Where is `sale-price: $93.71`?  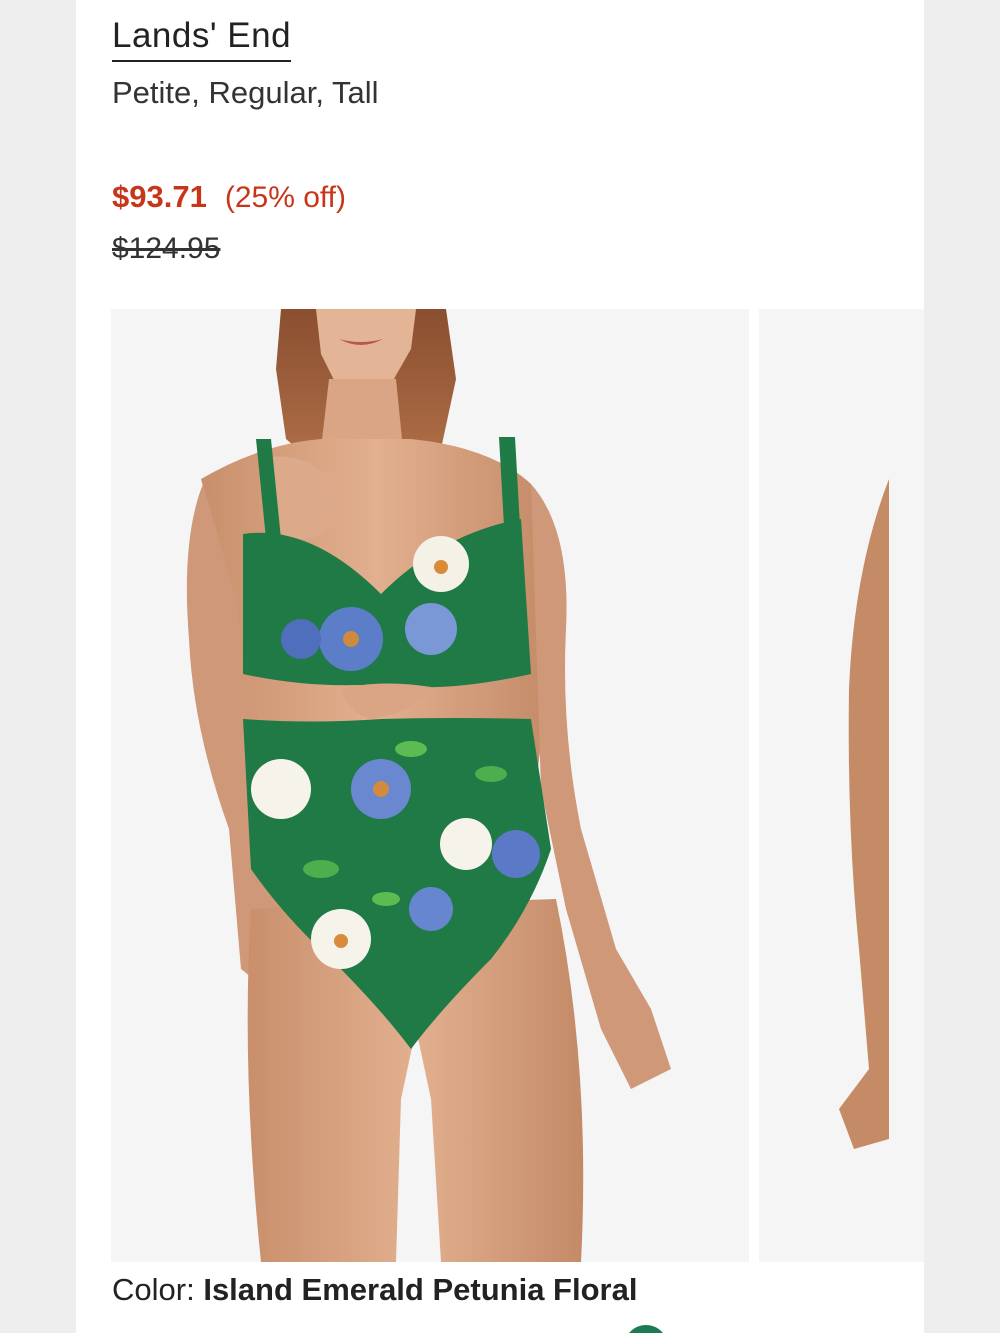 sale-price: $93.71 is located at coordinates (159, 196).